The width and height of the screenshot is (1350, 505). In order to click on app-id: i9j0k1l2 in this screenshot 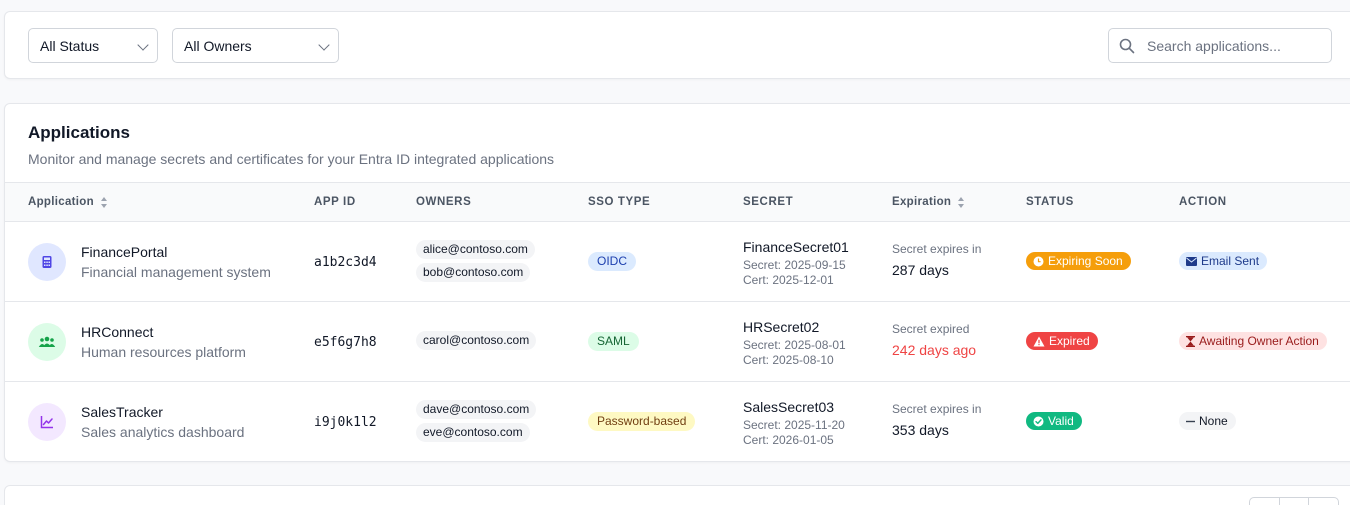, I will do `click(345, 422)`.